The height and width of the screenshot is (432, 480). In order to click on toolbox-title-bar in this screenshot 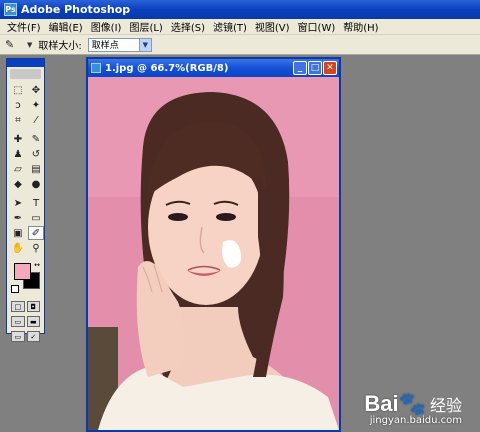, I will do `click(25, 63)`.